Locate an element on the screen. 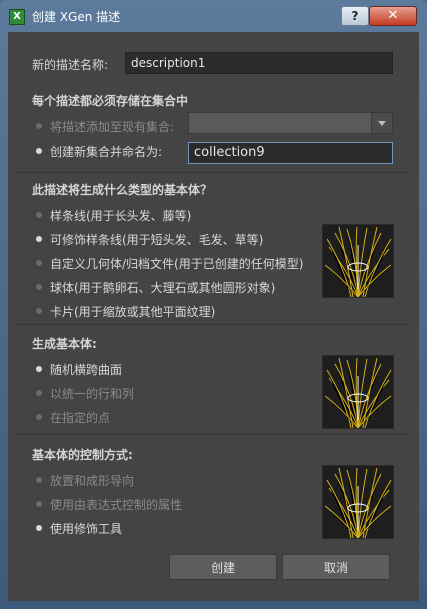 This screenshot has height=609, width=427. add-existing-radio is located at coordinates (39, 126).